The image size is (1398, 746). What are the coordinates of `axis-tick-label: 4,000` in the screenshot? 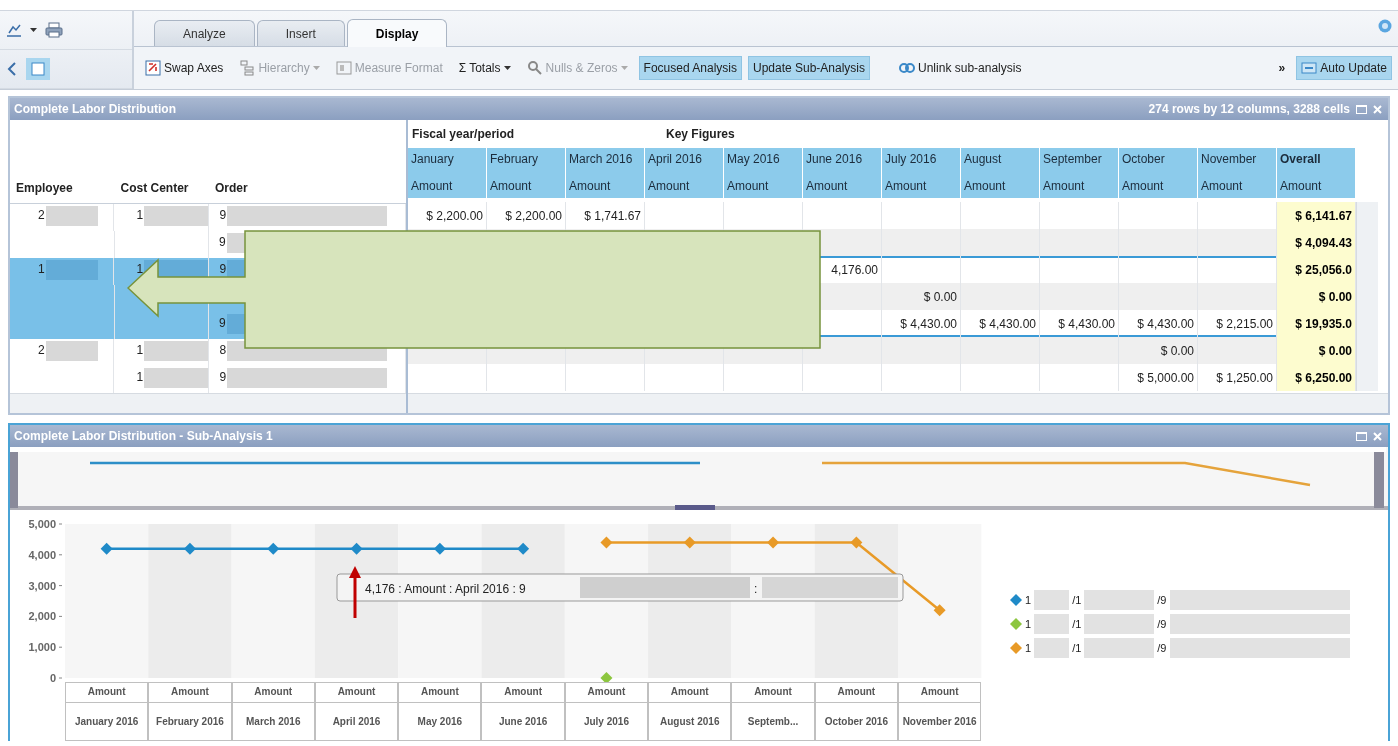 It's located at (42, 554).